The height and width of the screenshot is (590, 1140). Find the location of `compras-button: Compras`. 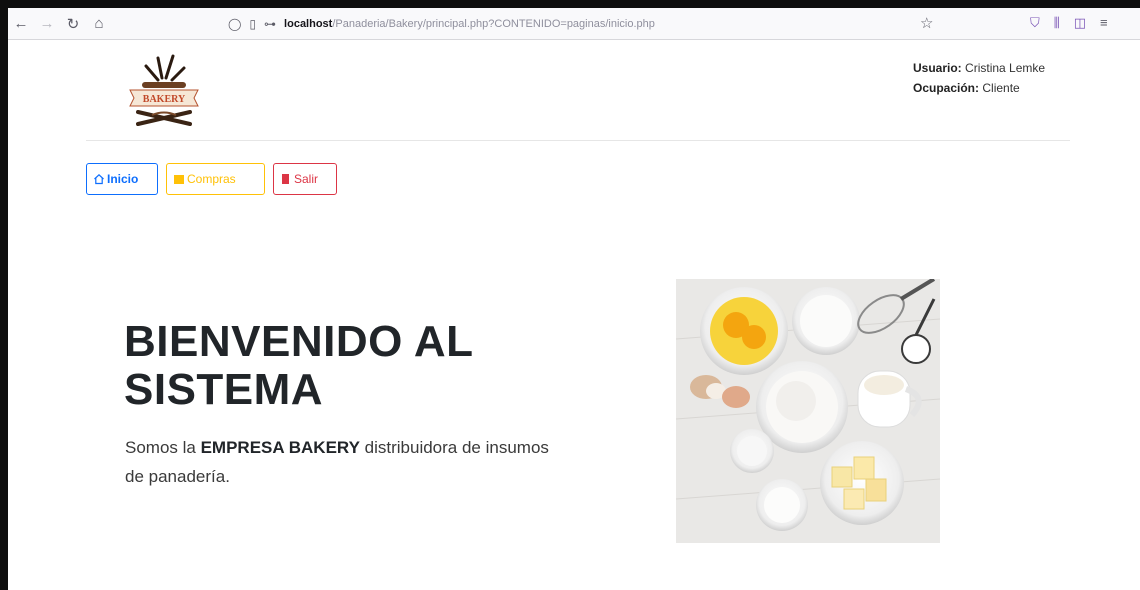

compras-button: Compras is located at coordinates (215, 179).